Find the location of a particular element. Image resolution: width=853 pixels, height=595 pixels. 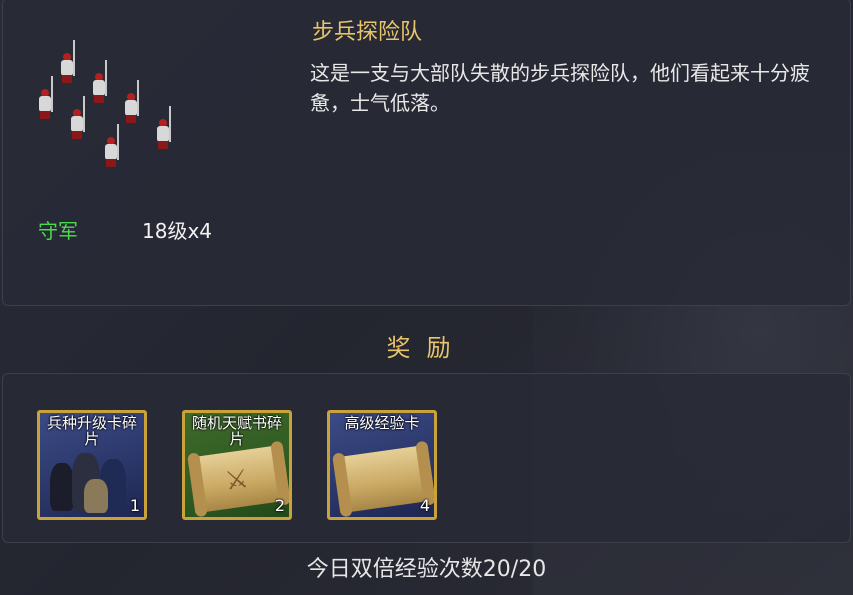

reward-name: 高级经验卡 is located at coordinates (382, 423).